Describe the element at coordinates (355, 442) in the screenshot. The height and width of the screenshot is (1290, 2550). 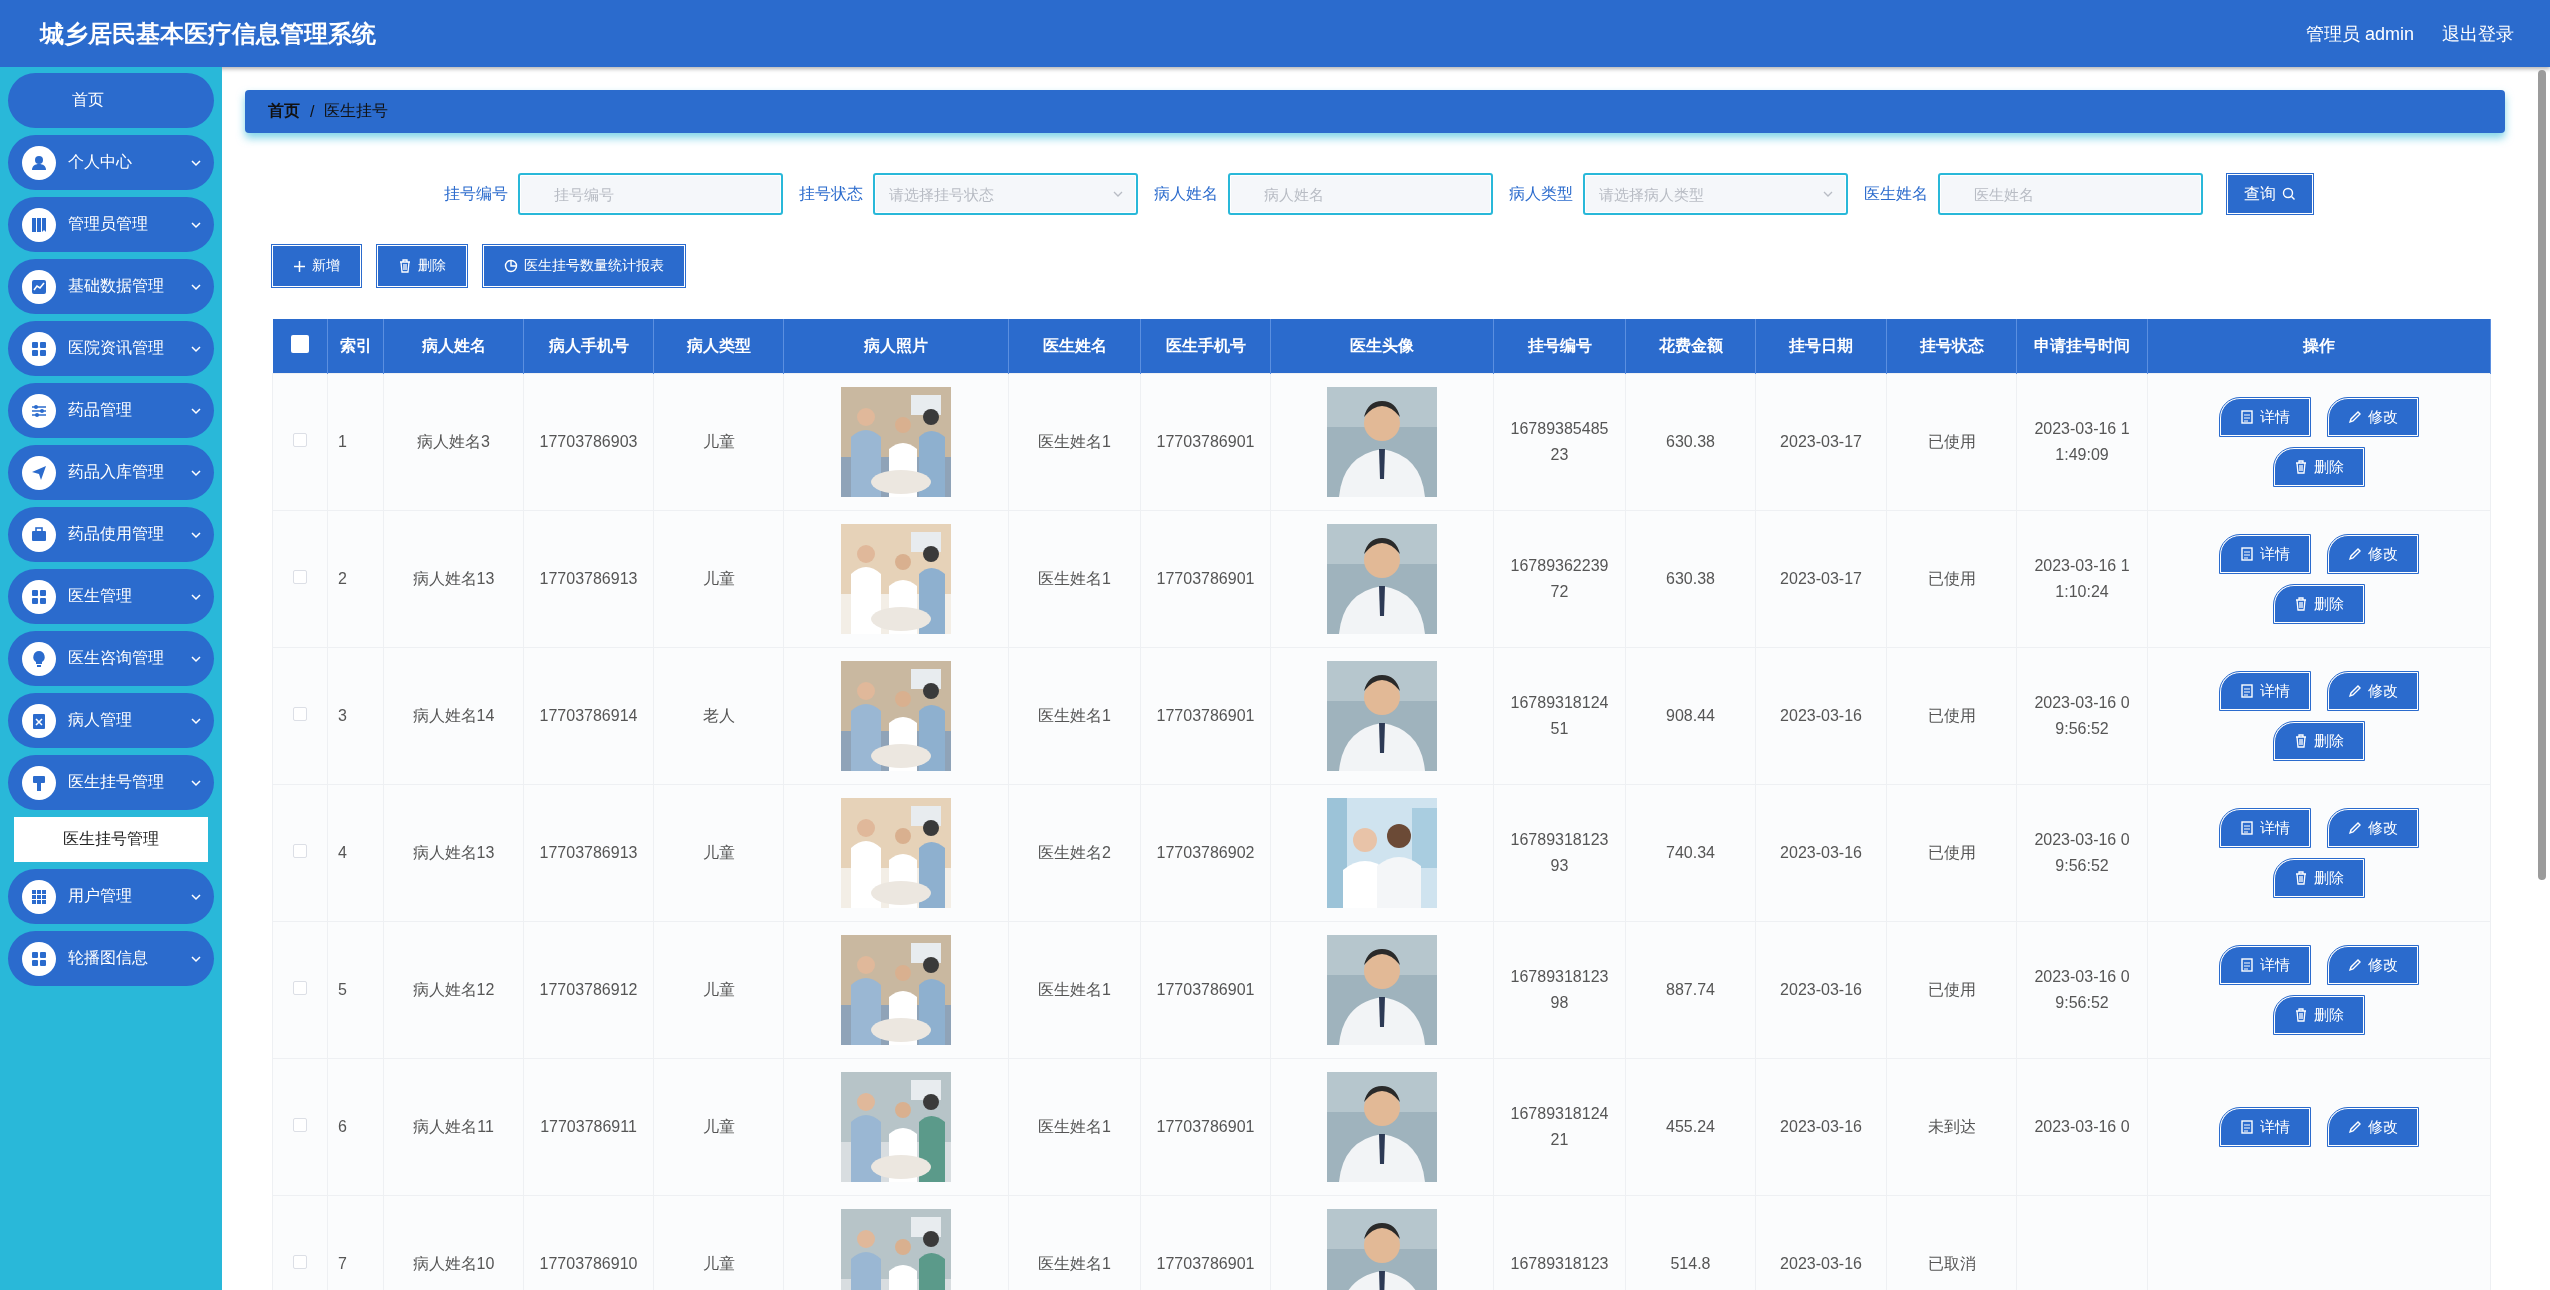
I see `table-cell: 1` at that location.